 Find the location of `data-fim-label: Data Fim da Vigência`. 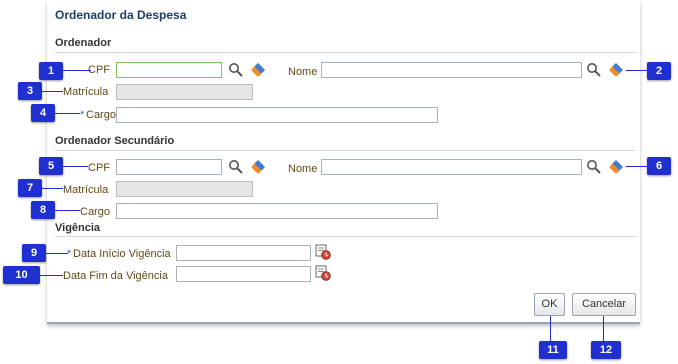

data-fim-label: Data Fim da Vigência is located at coordinates (115, 276).